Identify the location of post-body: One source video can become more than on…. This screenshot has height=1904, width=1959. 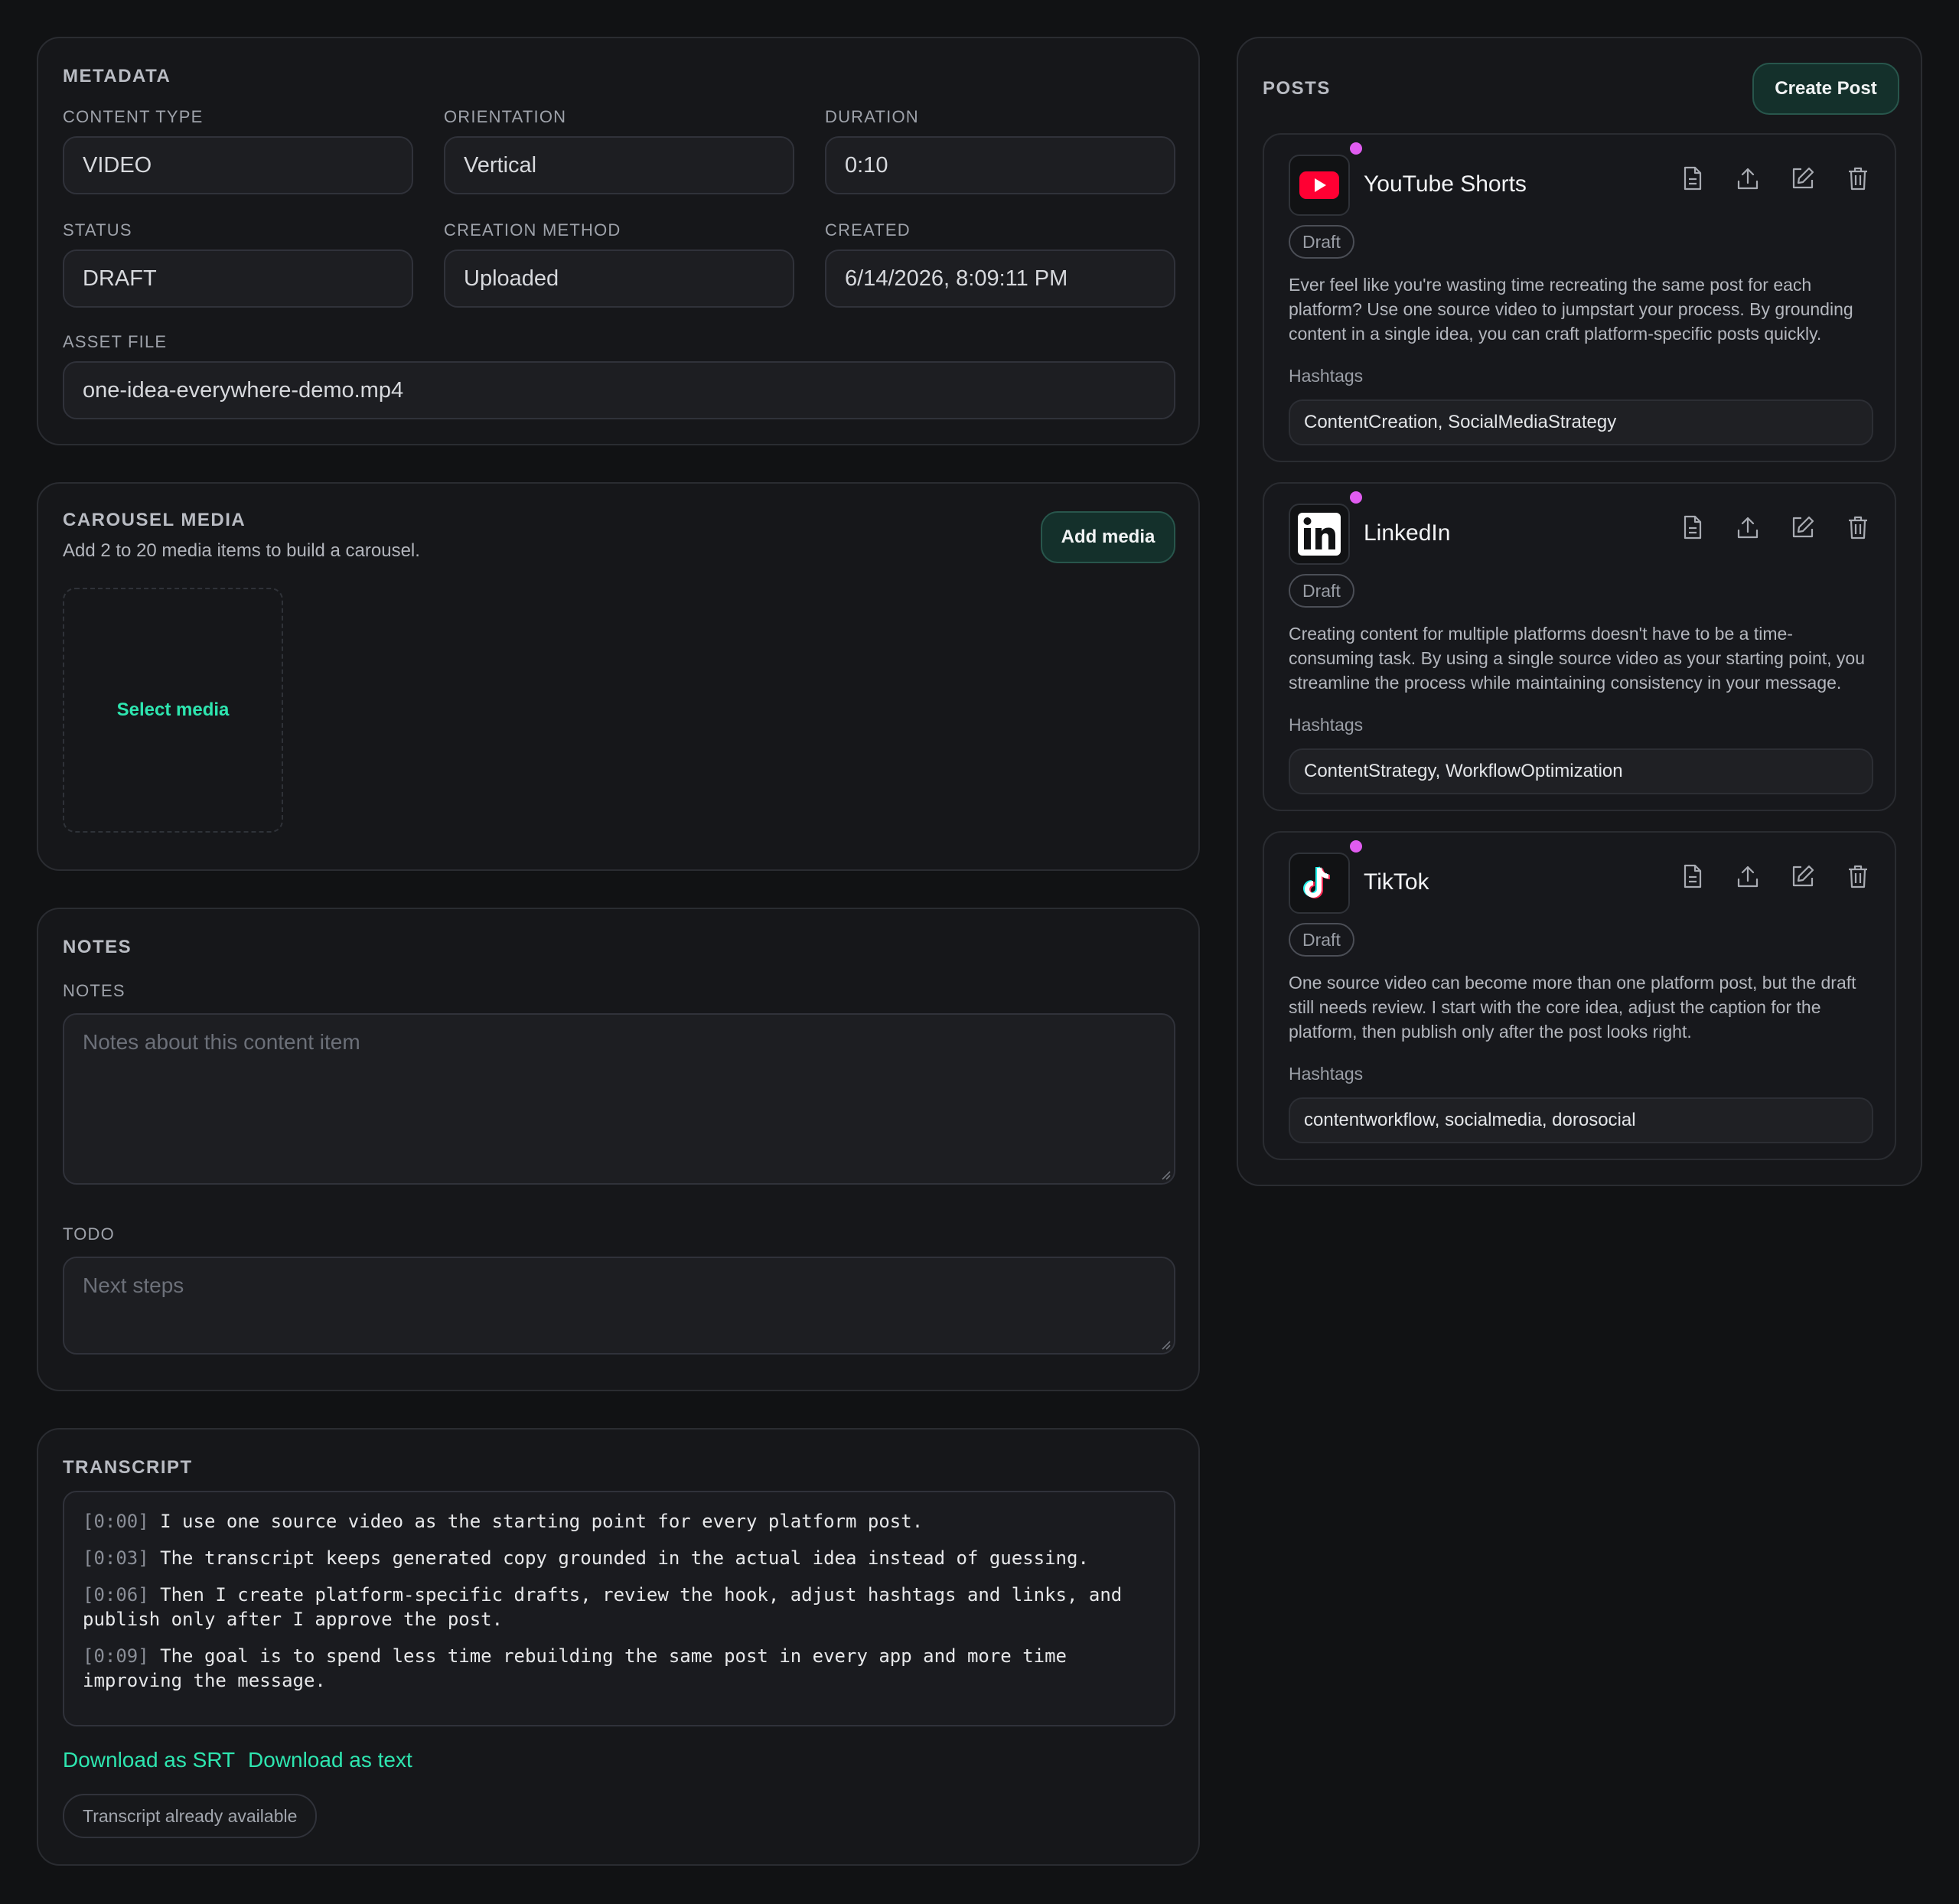
(1572, 1007).